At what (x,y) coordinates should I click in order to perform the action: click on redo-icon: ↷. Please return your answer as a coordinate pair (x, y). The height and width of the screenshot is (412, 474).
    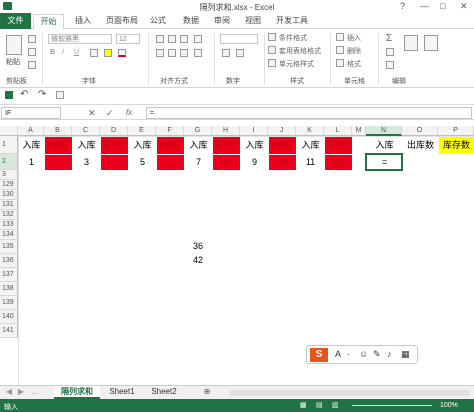
    Looking at the image, I should click on (42, 94).